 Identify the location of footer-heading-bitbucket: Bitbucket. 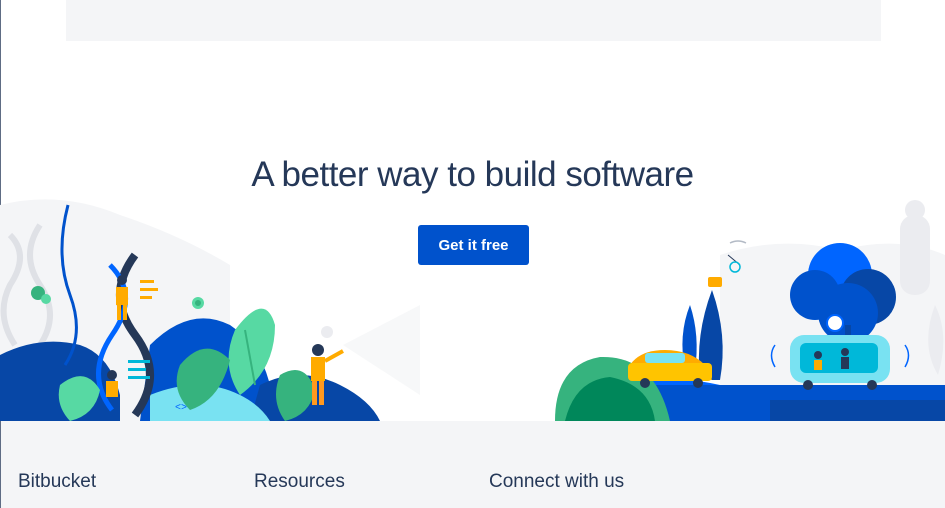
(57, 481).